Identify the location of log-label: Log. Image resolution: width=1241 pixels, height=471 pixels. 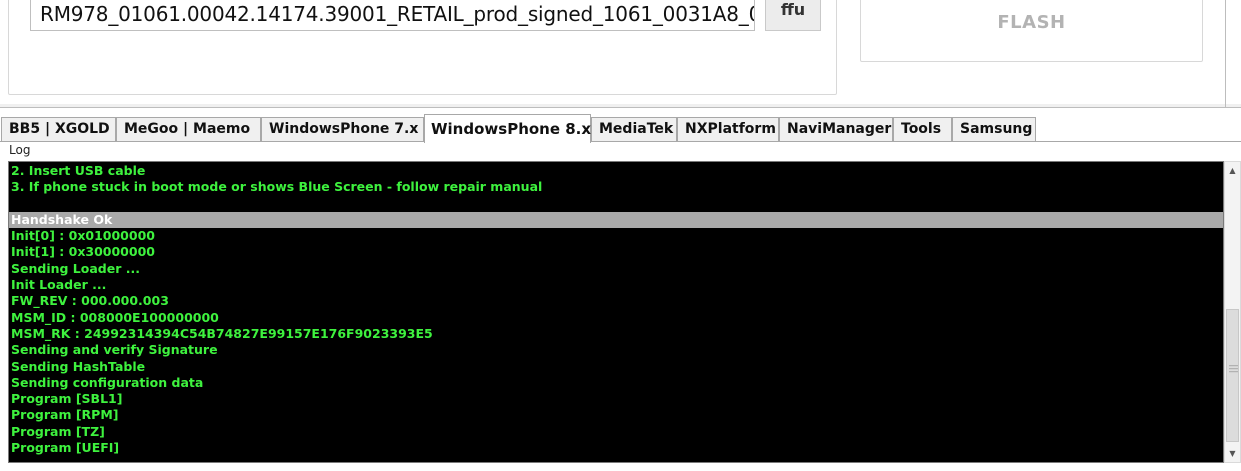
(20, 150).